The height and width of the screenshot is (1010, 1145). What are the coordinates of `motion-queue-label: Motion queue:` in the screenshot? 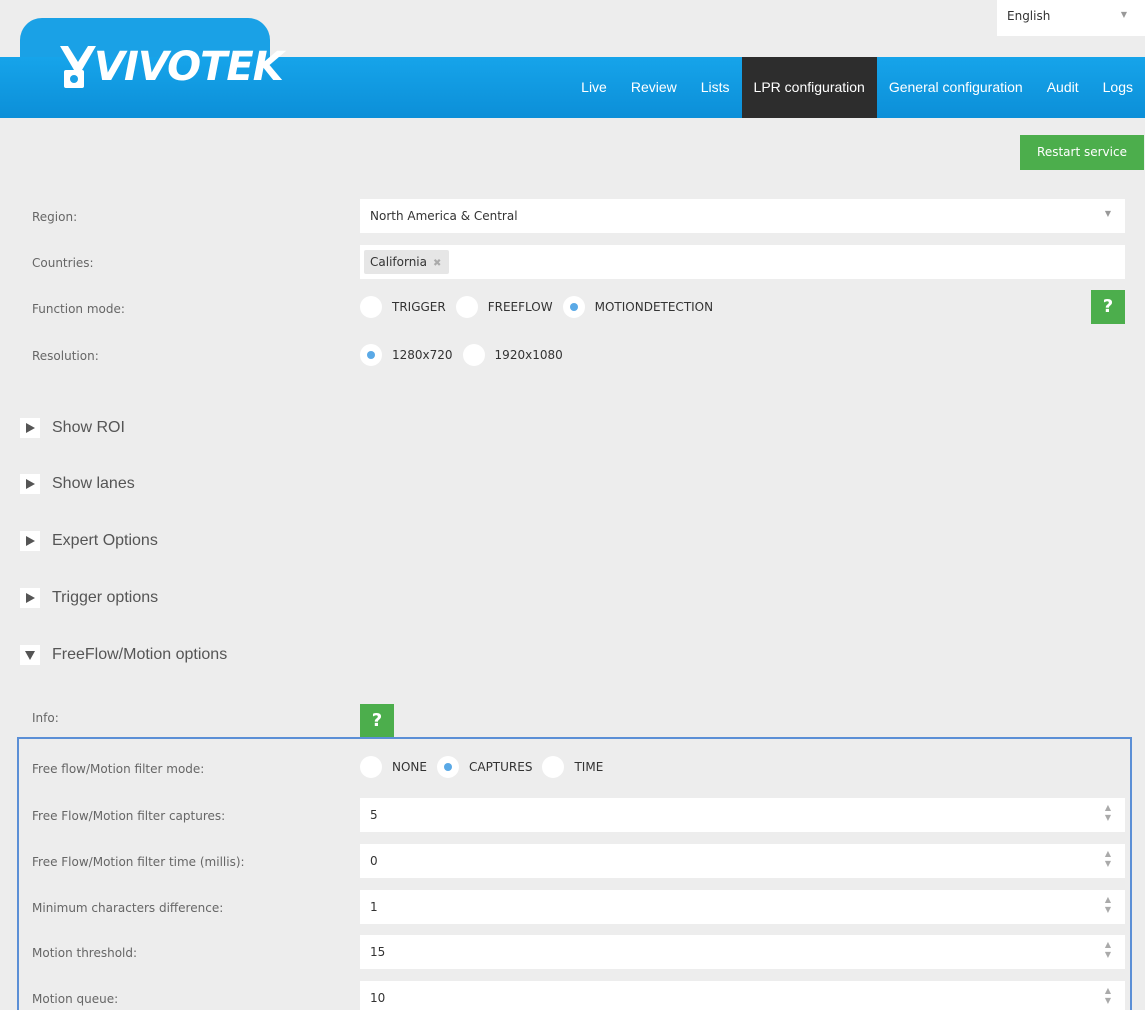 It's located at (75, 999).